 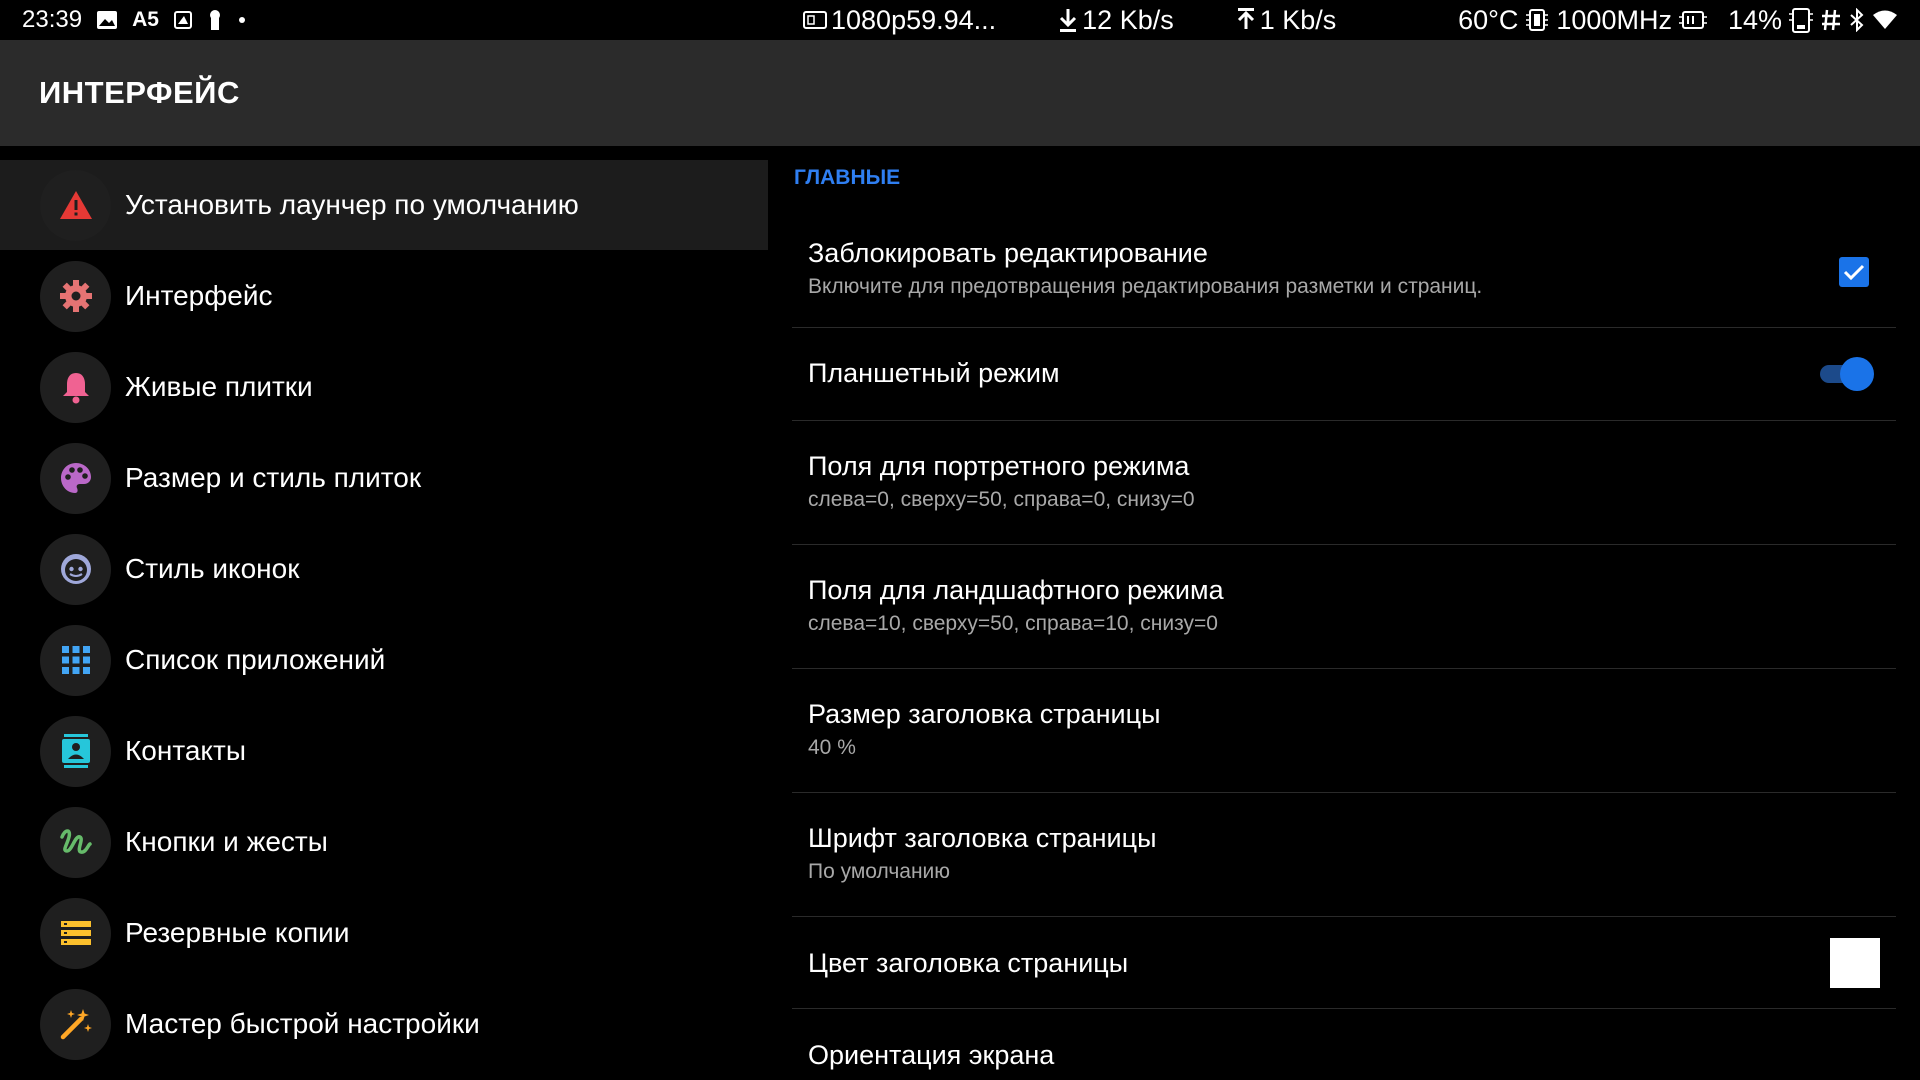 I want to click on pref-summary: 40 %, so click(x=832, y=747).